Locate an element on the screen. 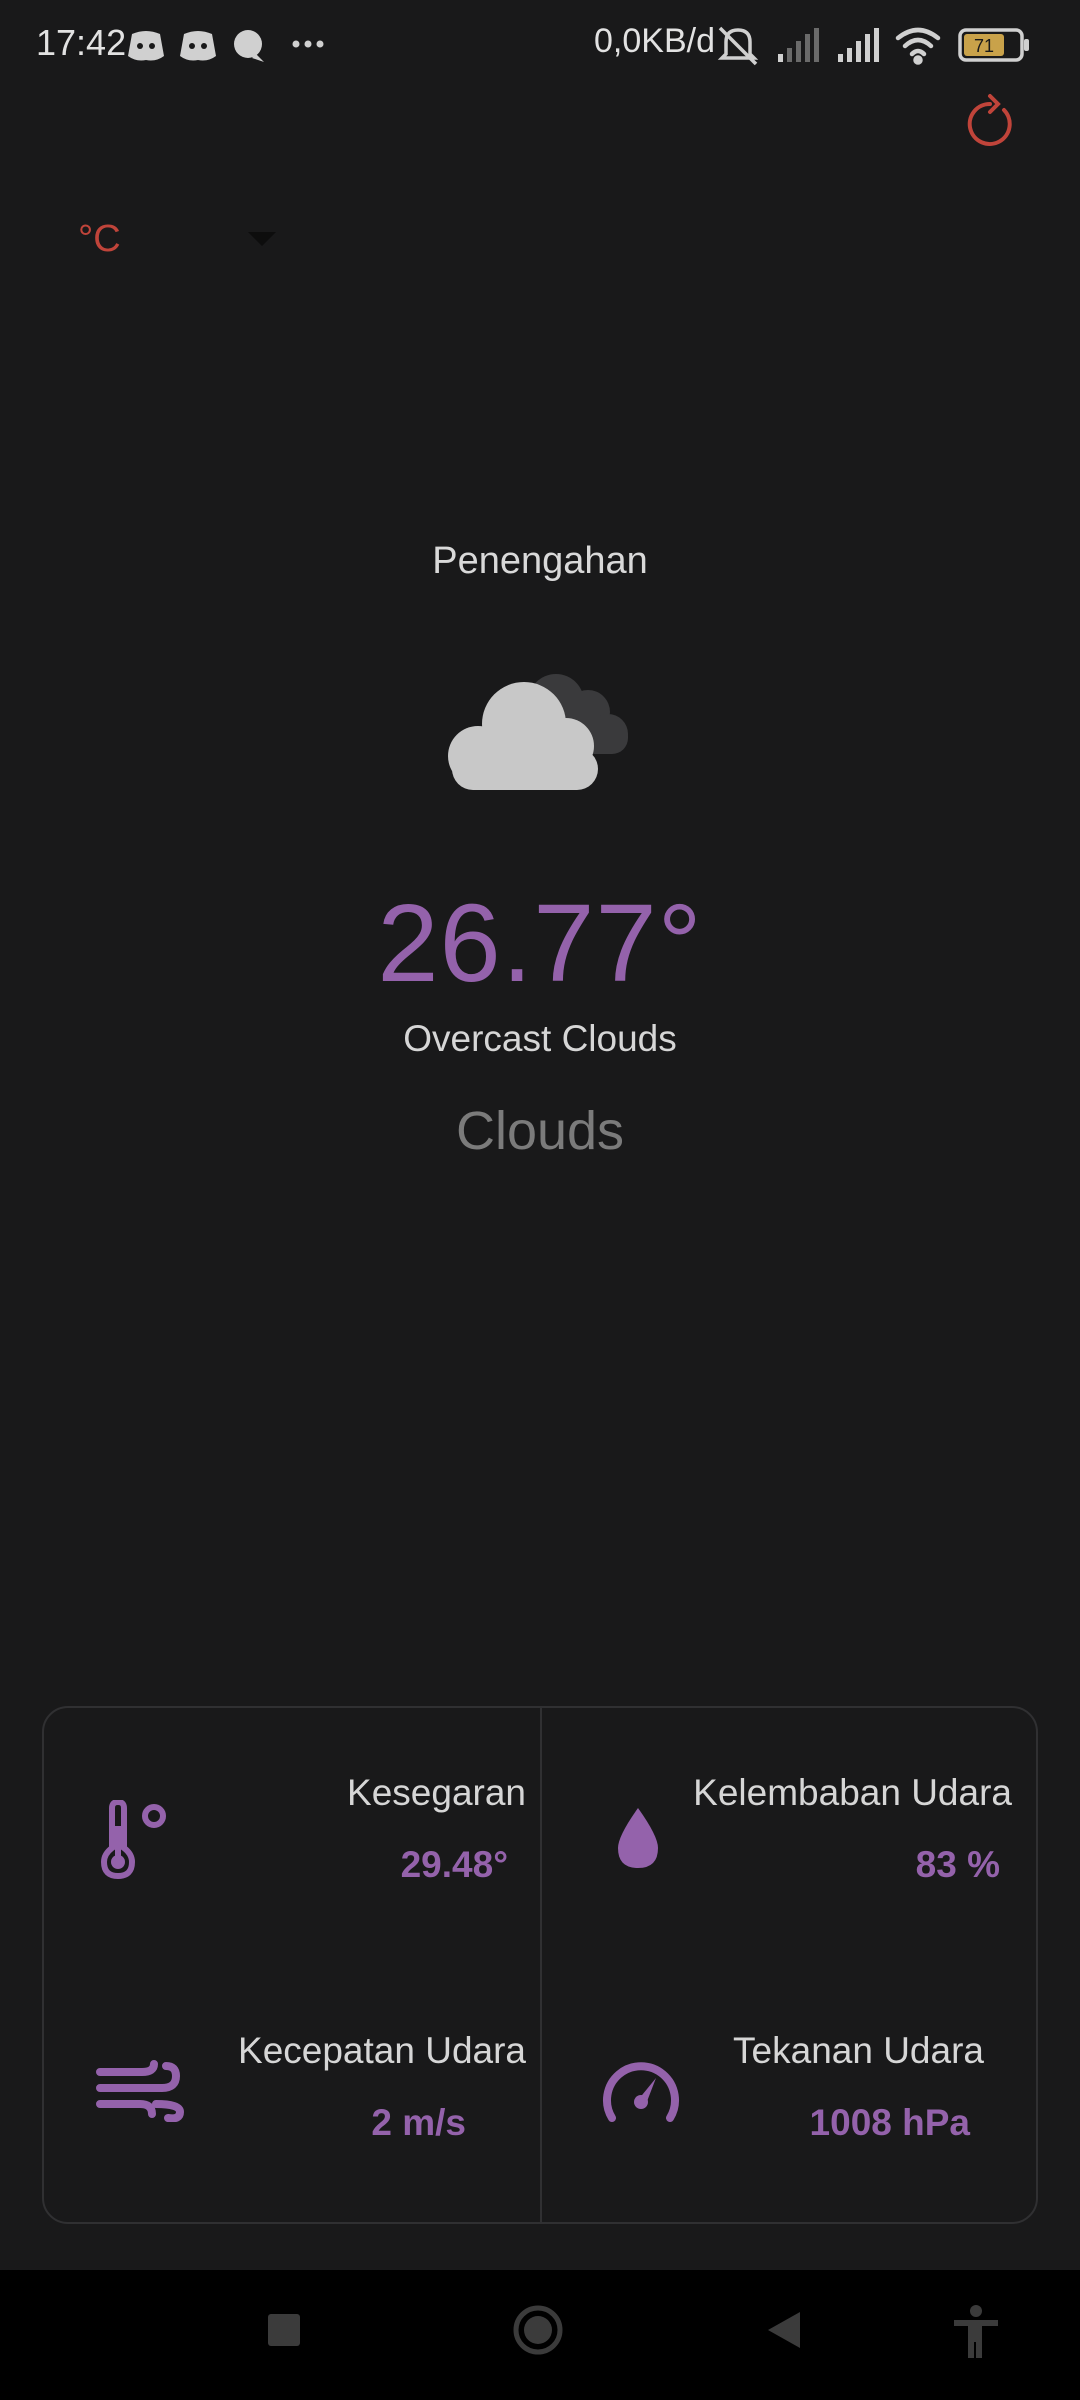 The height and width of the screenshot is (2400, 1080). recents-icon is located at coordinates (284, 2330).